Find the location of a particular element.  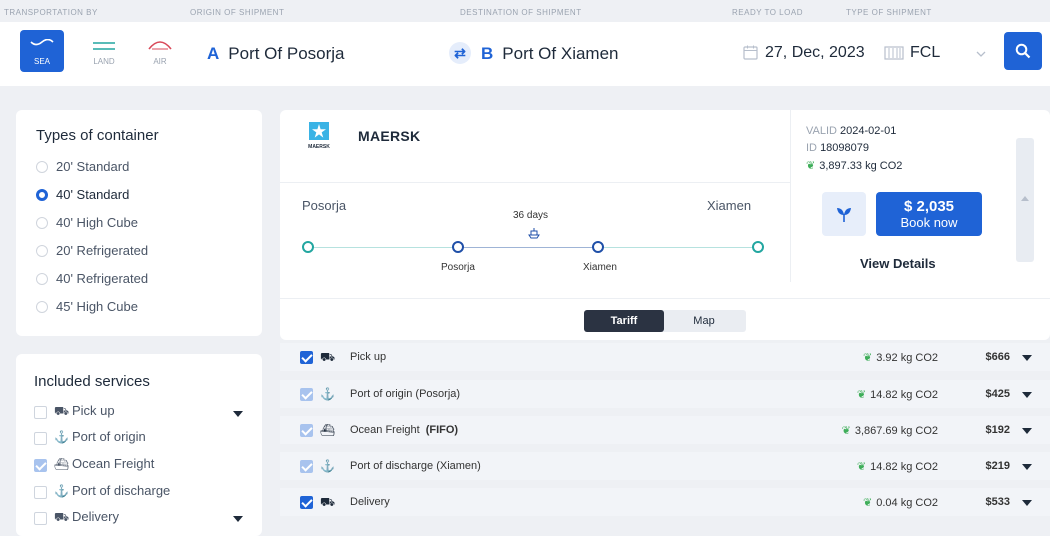

tab-tariff: Tariff is located at coordinates (624, 321).